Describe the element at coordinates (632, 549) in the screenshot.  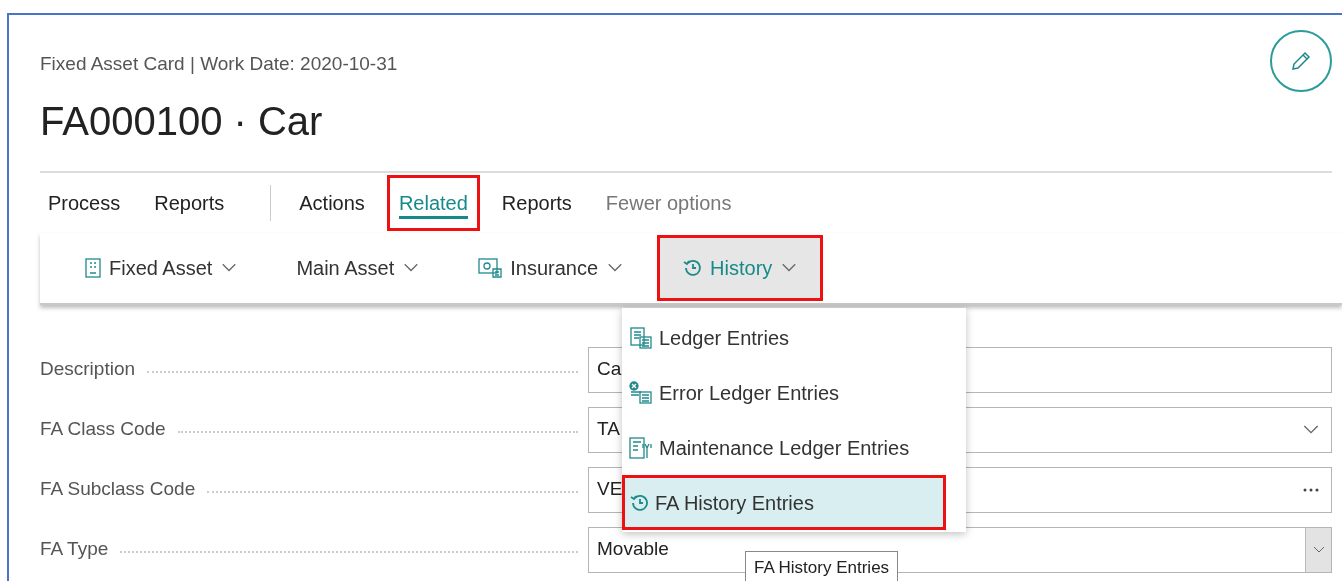
I see `field-value: Movable` at that location.